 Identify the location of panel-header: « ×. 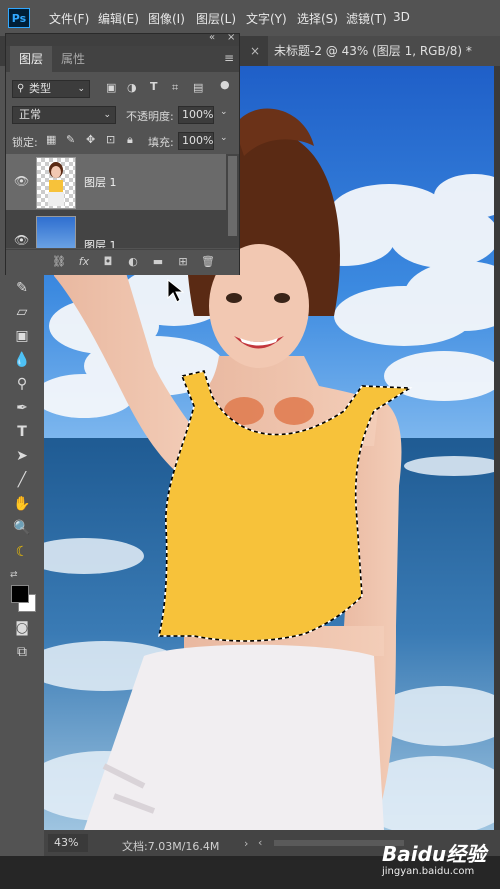
(122, 39).